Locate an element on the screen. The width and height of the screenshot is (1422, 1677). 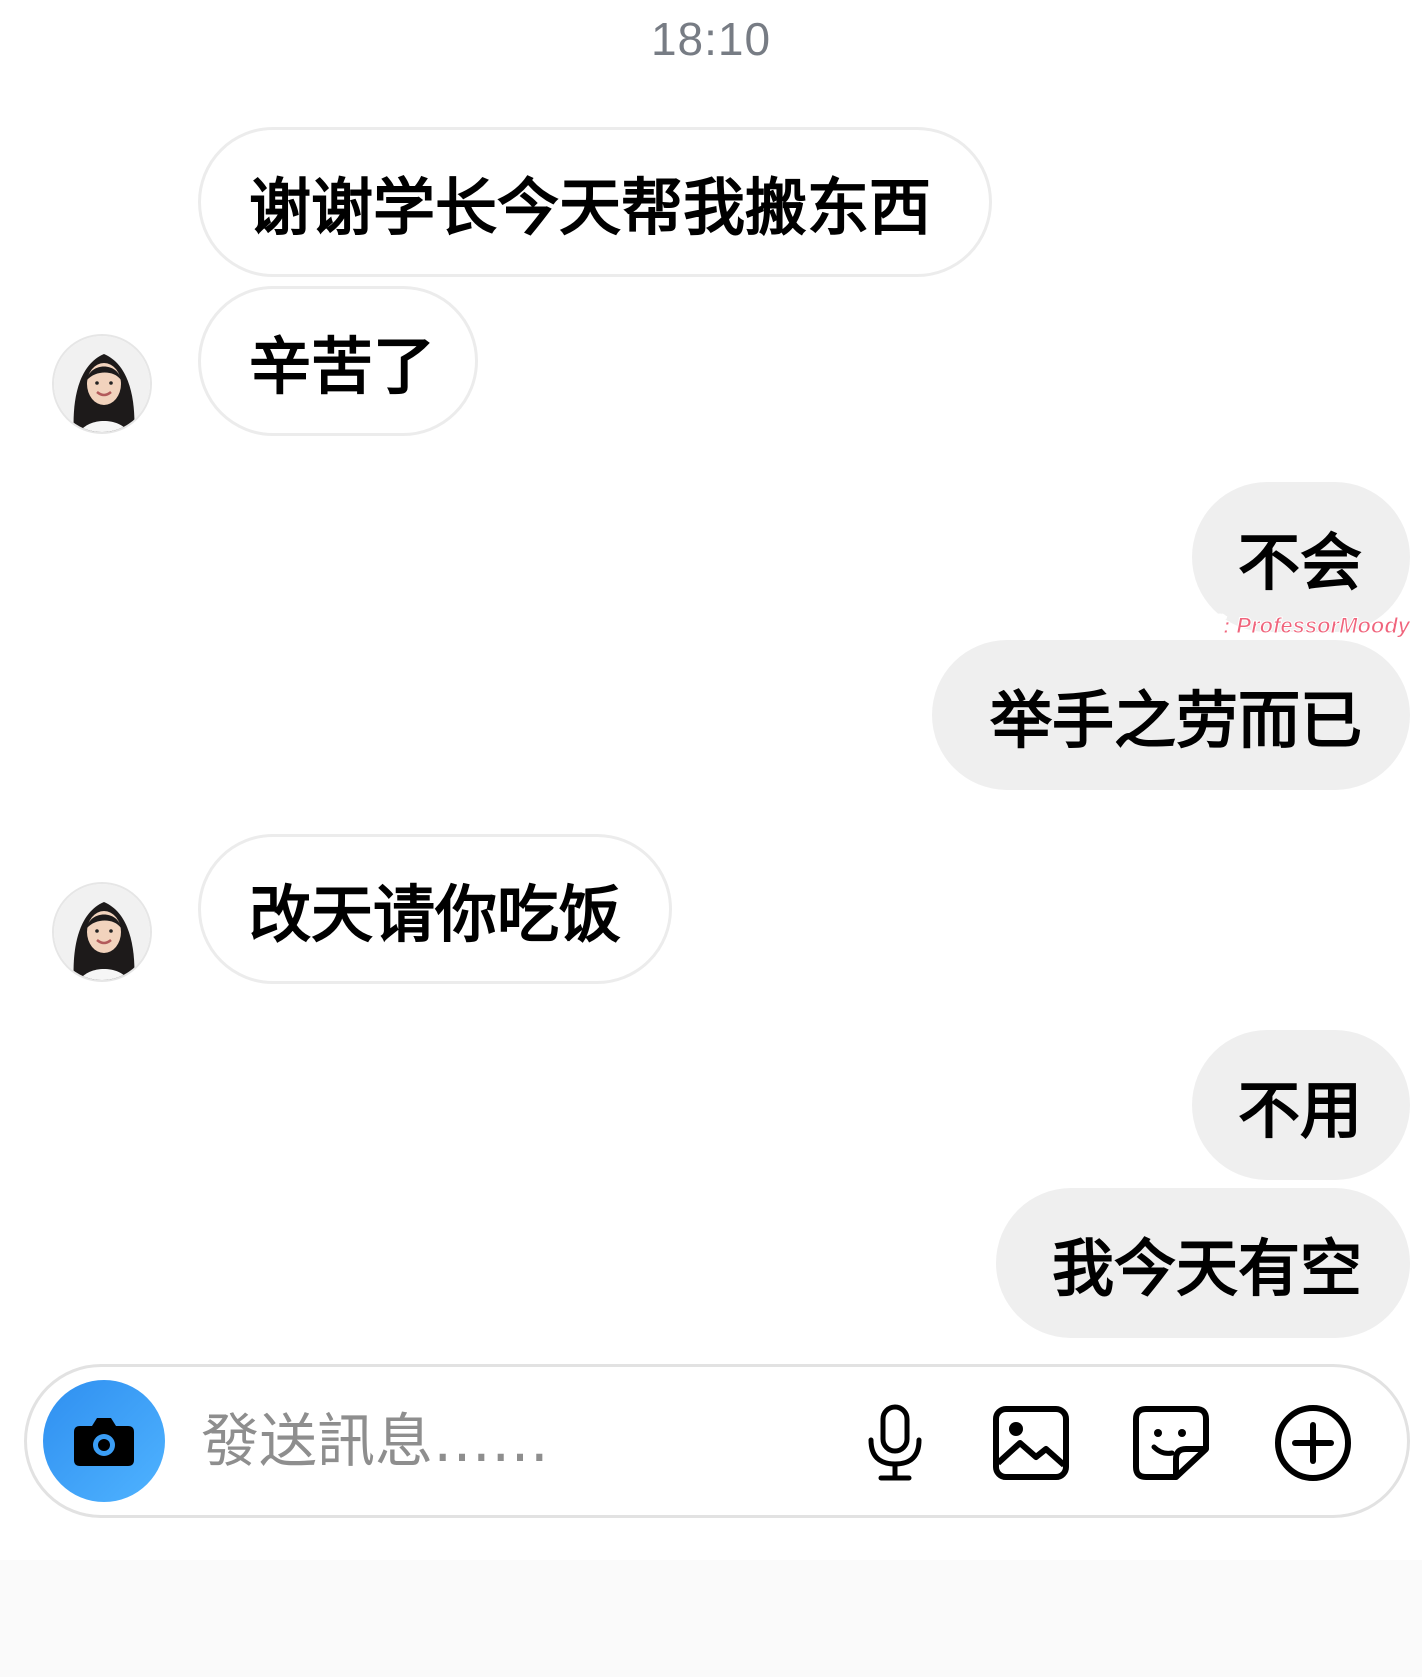
outgoing-message-bubble: 举手之劳而已 is located at coordinates (1171, 715).